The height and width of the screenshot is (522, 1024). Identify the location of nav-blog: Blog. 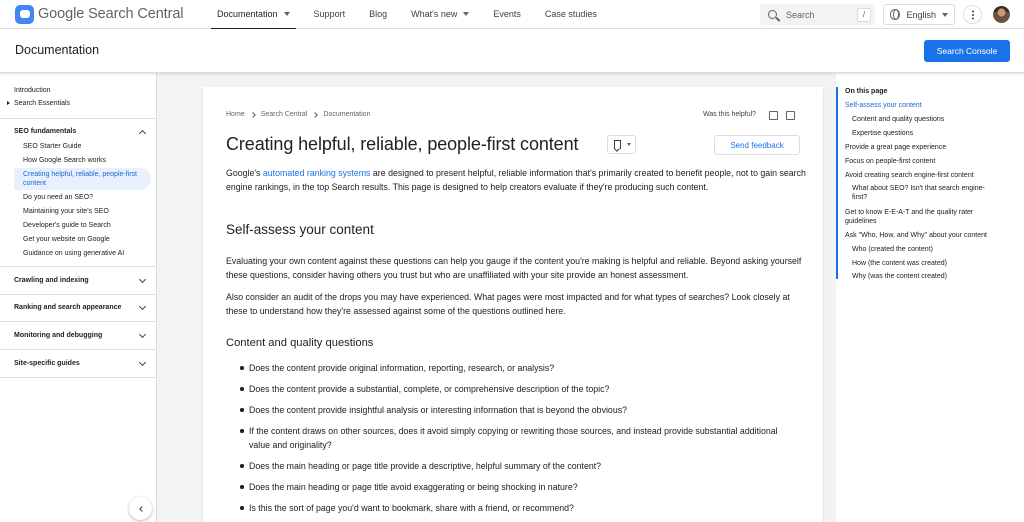
(378, 14).